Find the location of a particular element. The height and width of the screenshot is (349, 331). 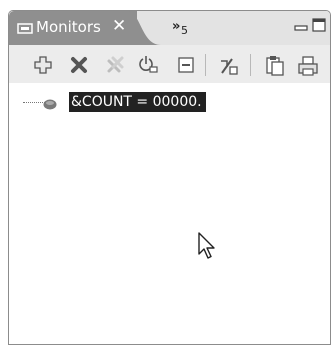

remove-all-monitors-icon is located at coordinates (115, 65).